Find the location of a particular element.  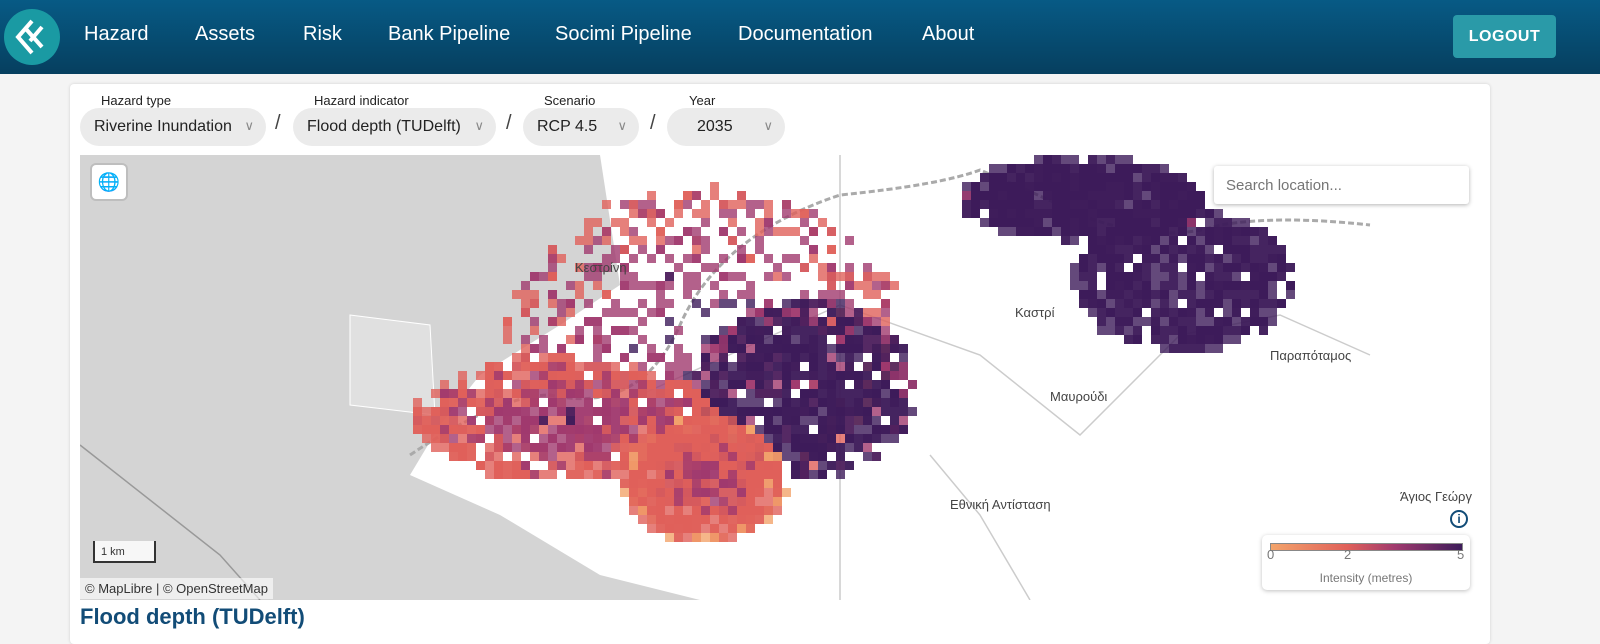

globe-button: 🌐 is located at coordinates (109, 182).